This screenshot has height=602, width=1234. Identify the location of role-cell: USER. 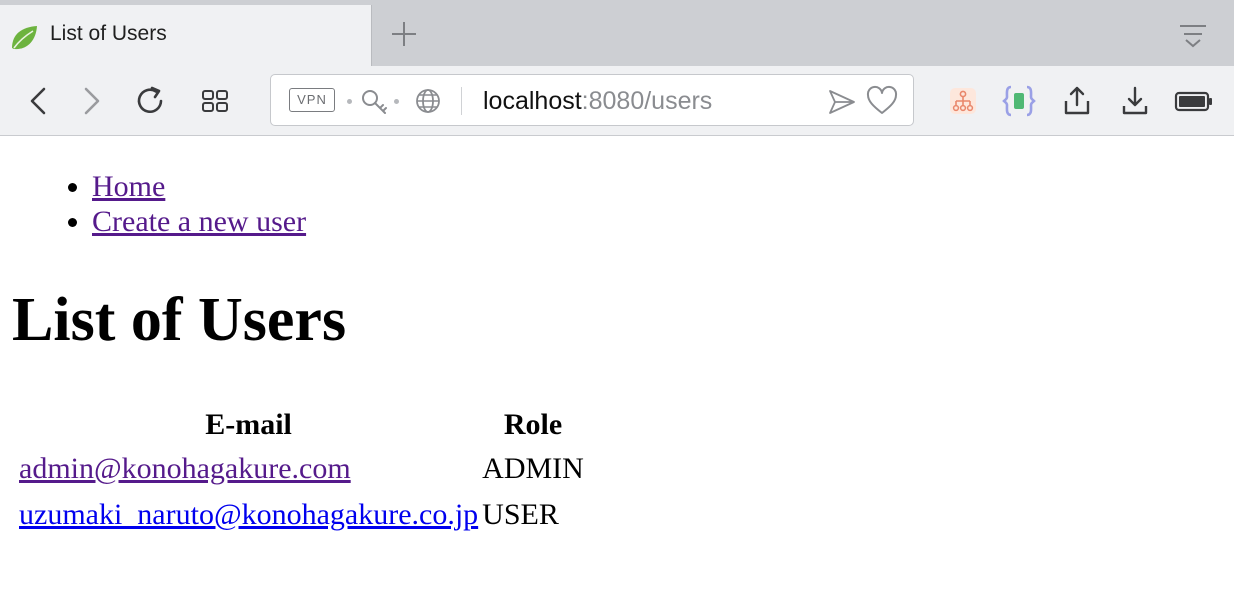
(520, 514).